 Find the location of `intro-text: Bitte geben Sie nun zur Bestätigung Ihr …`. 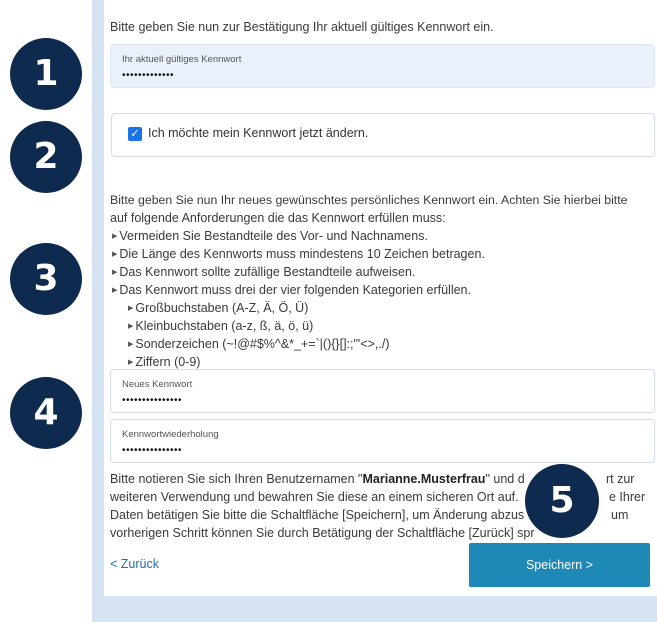

intro-text: Bitte geben Sie nun zur Bestätigung Ihr … is located at coordinates (302, 27).